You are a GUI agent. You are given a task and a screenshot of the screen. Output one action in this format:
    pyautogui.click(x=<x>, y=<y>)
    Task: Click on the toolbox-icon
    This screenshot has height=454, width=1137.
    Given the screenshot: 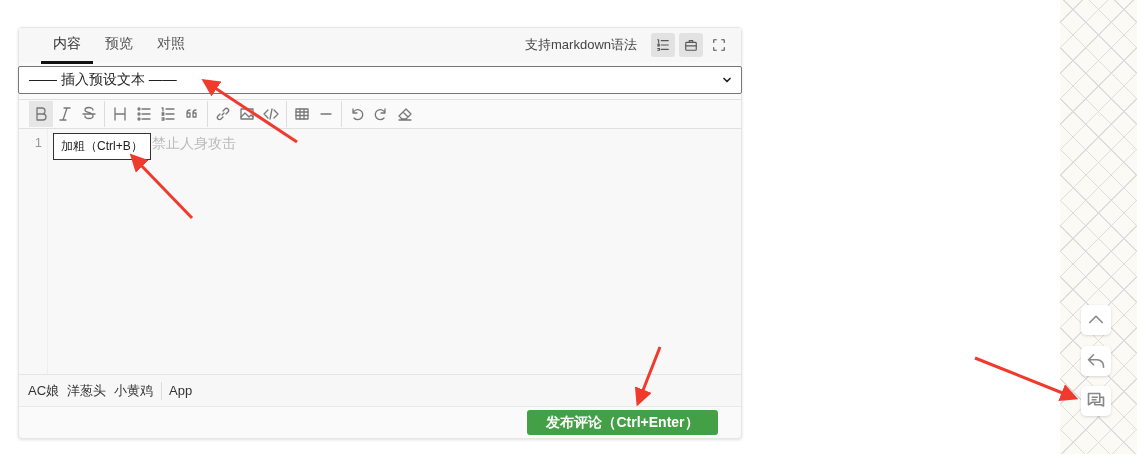 What is the action you would take?
    pyautogui.click(x=691, y=45)
    